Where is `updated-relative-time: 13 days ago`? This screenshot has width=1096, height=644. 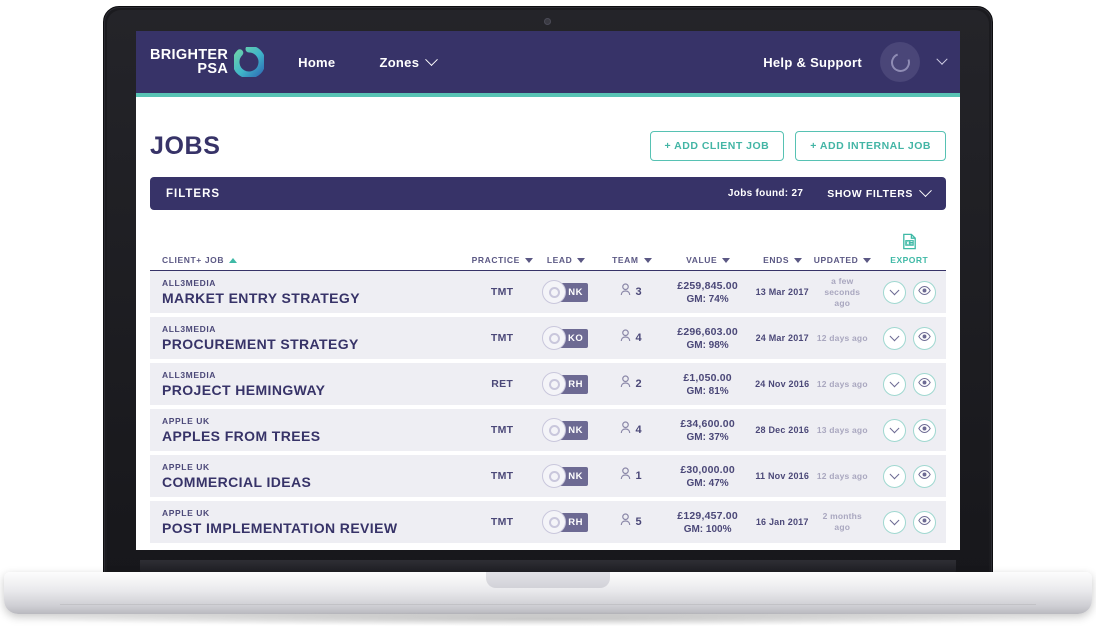
updated-relative-time: 13 days ago is located at coordinates (842, 429).